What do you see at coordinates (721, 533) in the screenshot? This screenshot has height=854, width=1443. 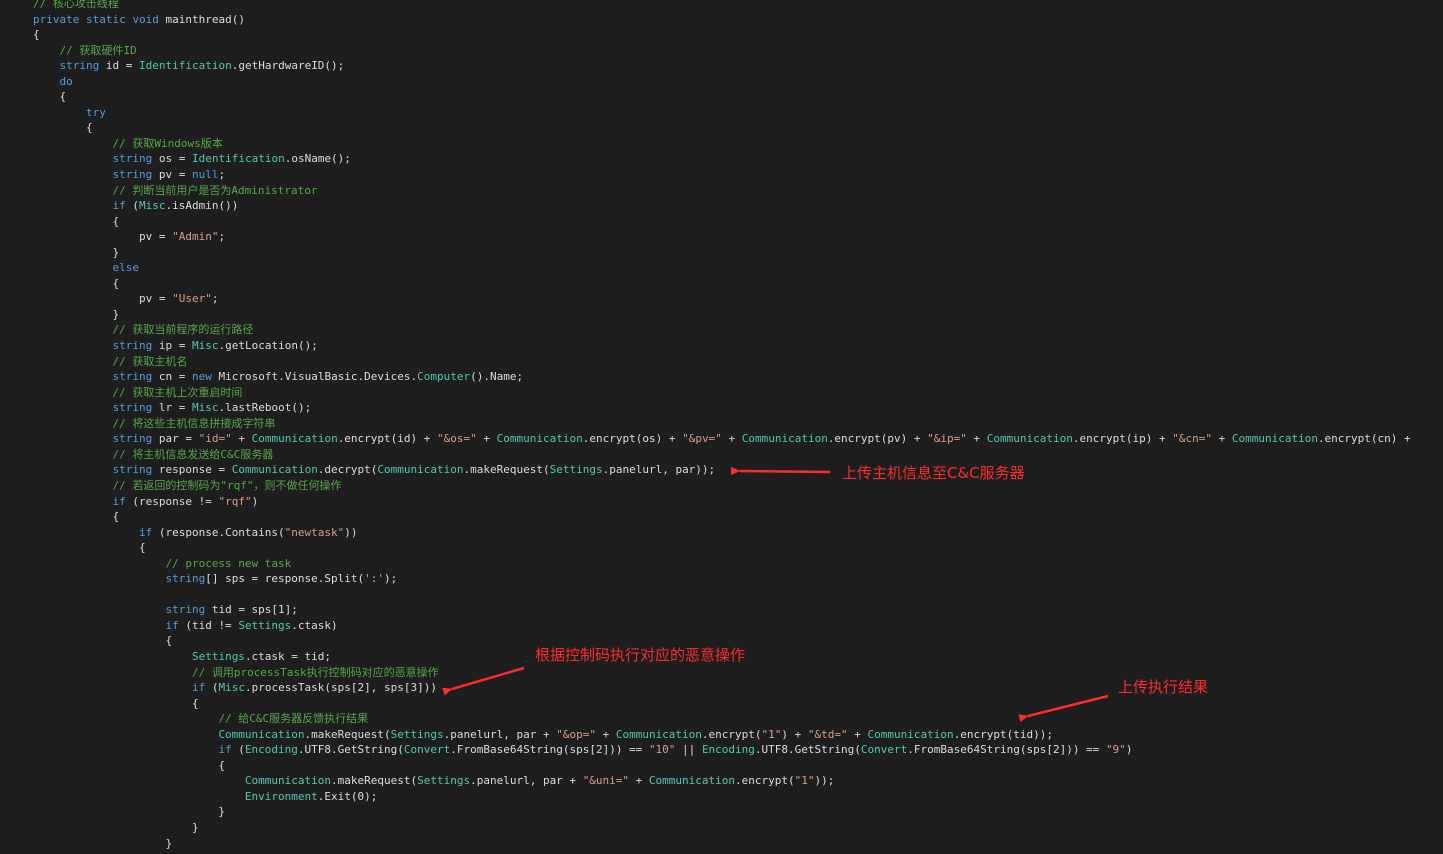 I see `code-line: if (response.Contains("newtask"))` at bounding box center [721, 533].